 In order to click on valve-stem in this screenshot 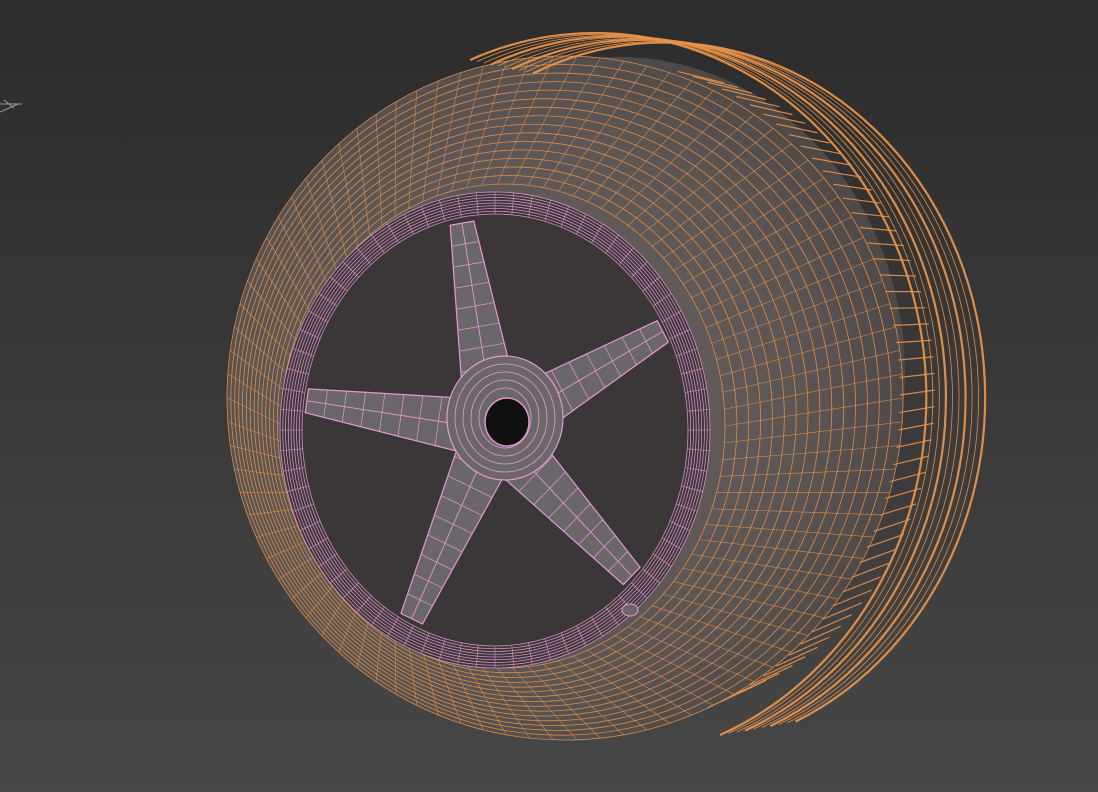, I will do `click(630, 610)`.